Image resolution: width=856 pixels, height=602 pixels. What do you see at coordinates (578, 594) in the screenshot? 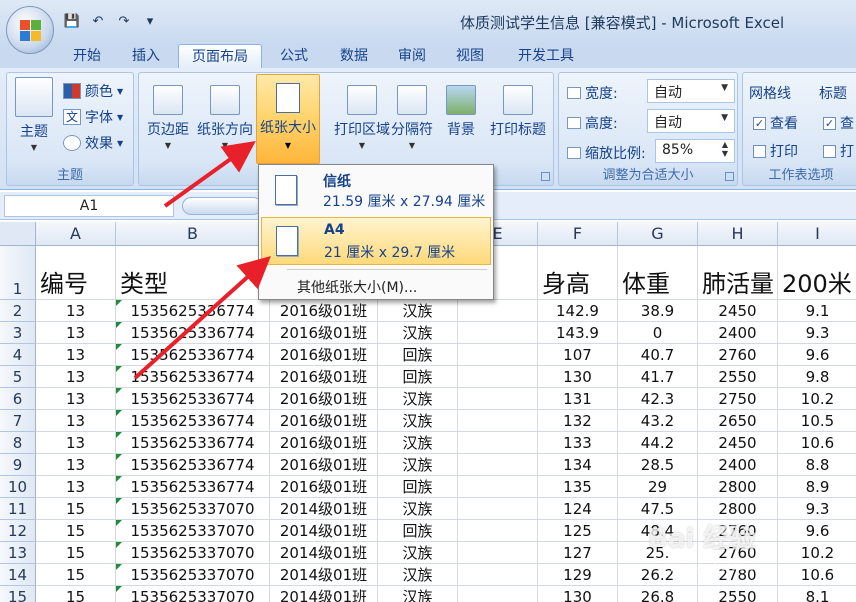
I see `table-cell: 130` at bounding box center [578, 594].